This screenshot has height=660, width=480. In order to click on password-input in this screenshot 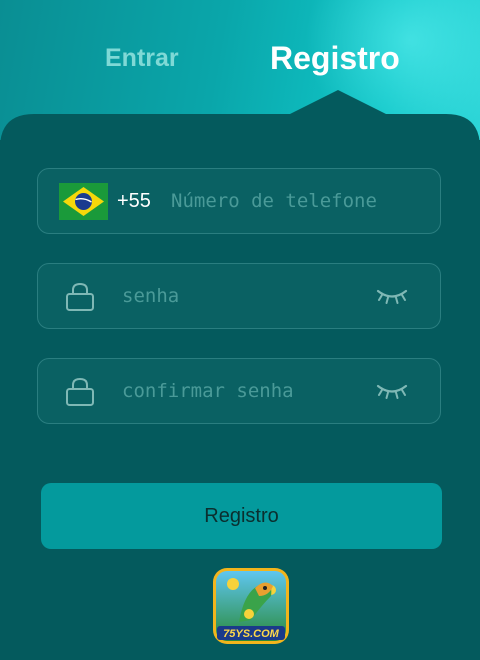, I will do `click(242, 296)`.